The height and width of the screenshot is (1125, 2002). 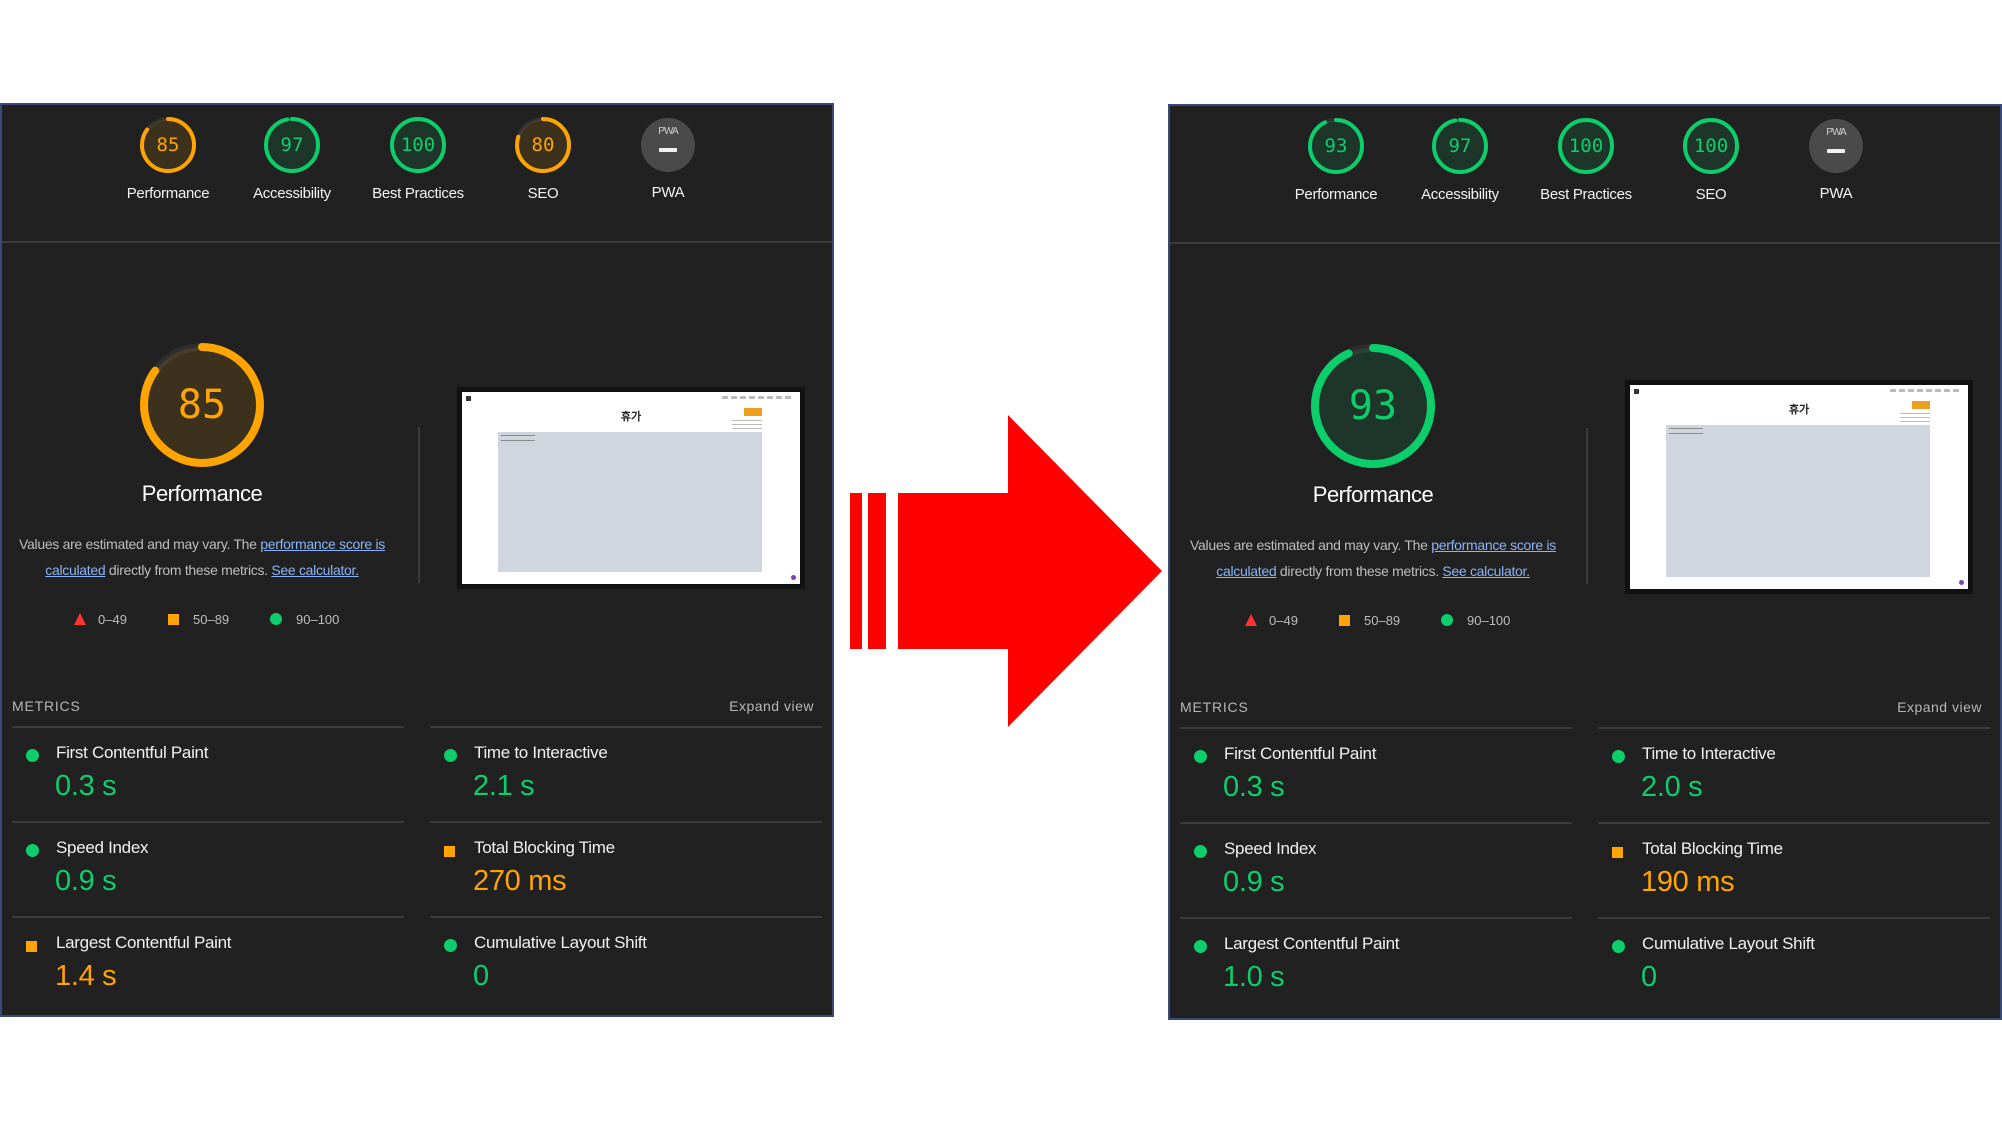 What do you see at coordinates (1300, 753) in the screenshot?
I see `metric-name: First Contentful Paint` at bounding box center [1300, 753].